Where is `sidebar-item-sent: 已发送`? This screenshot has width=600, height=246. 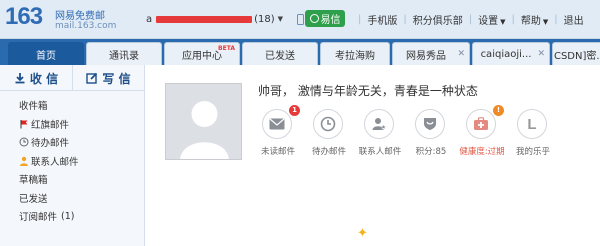
sidebar-item-sent: 已发送 is located at coordinates (72, 198).